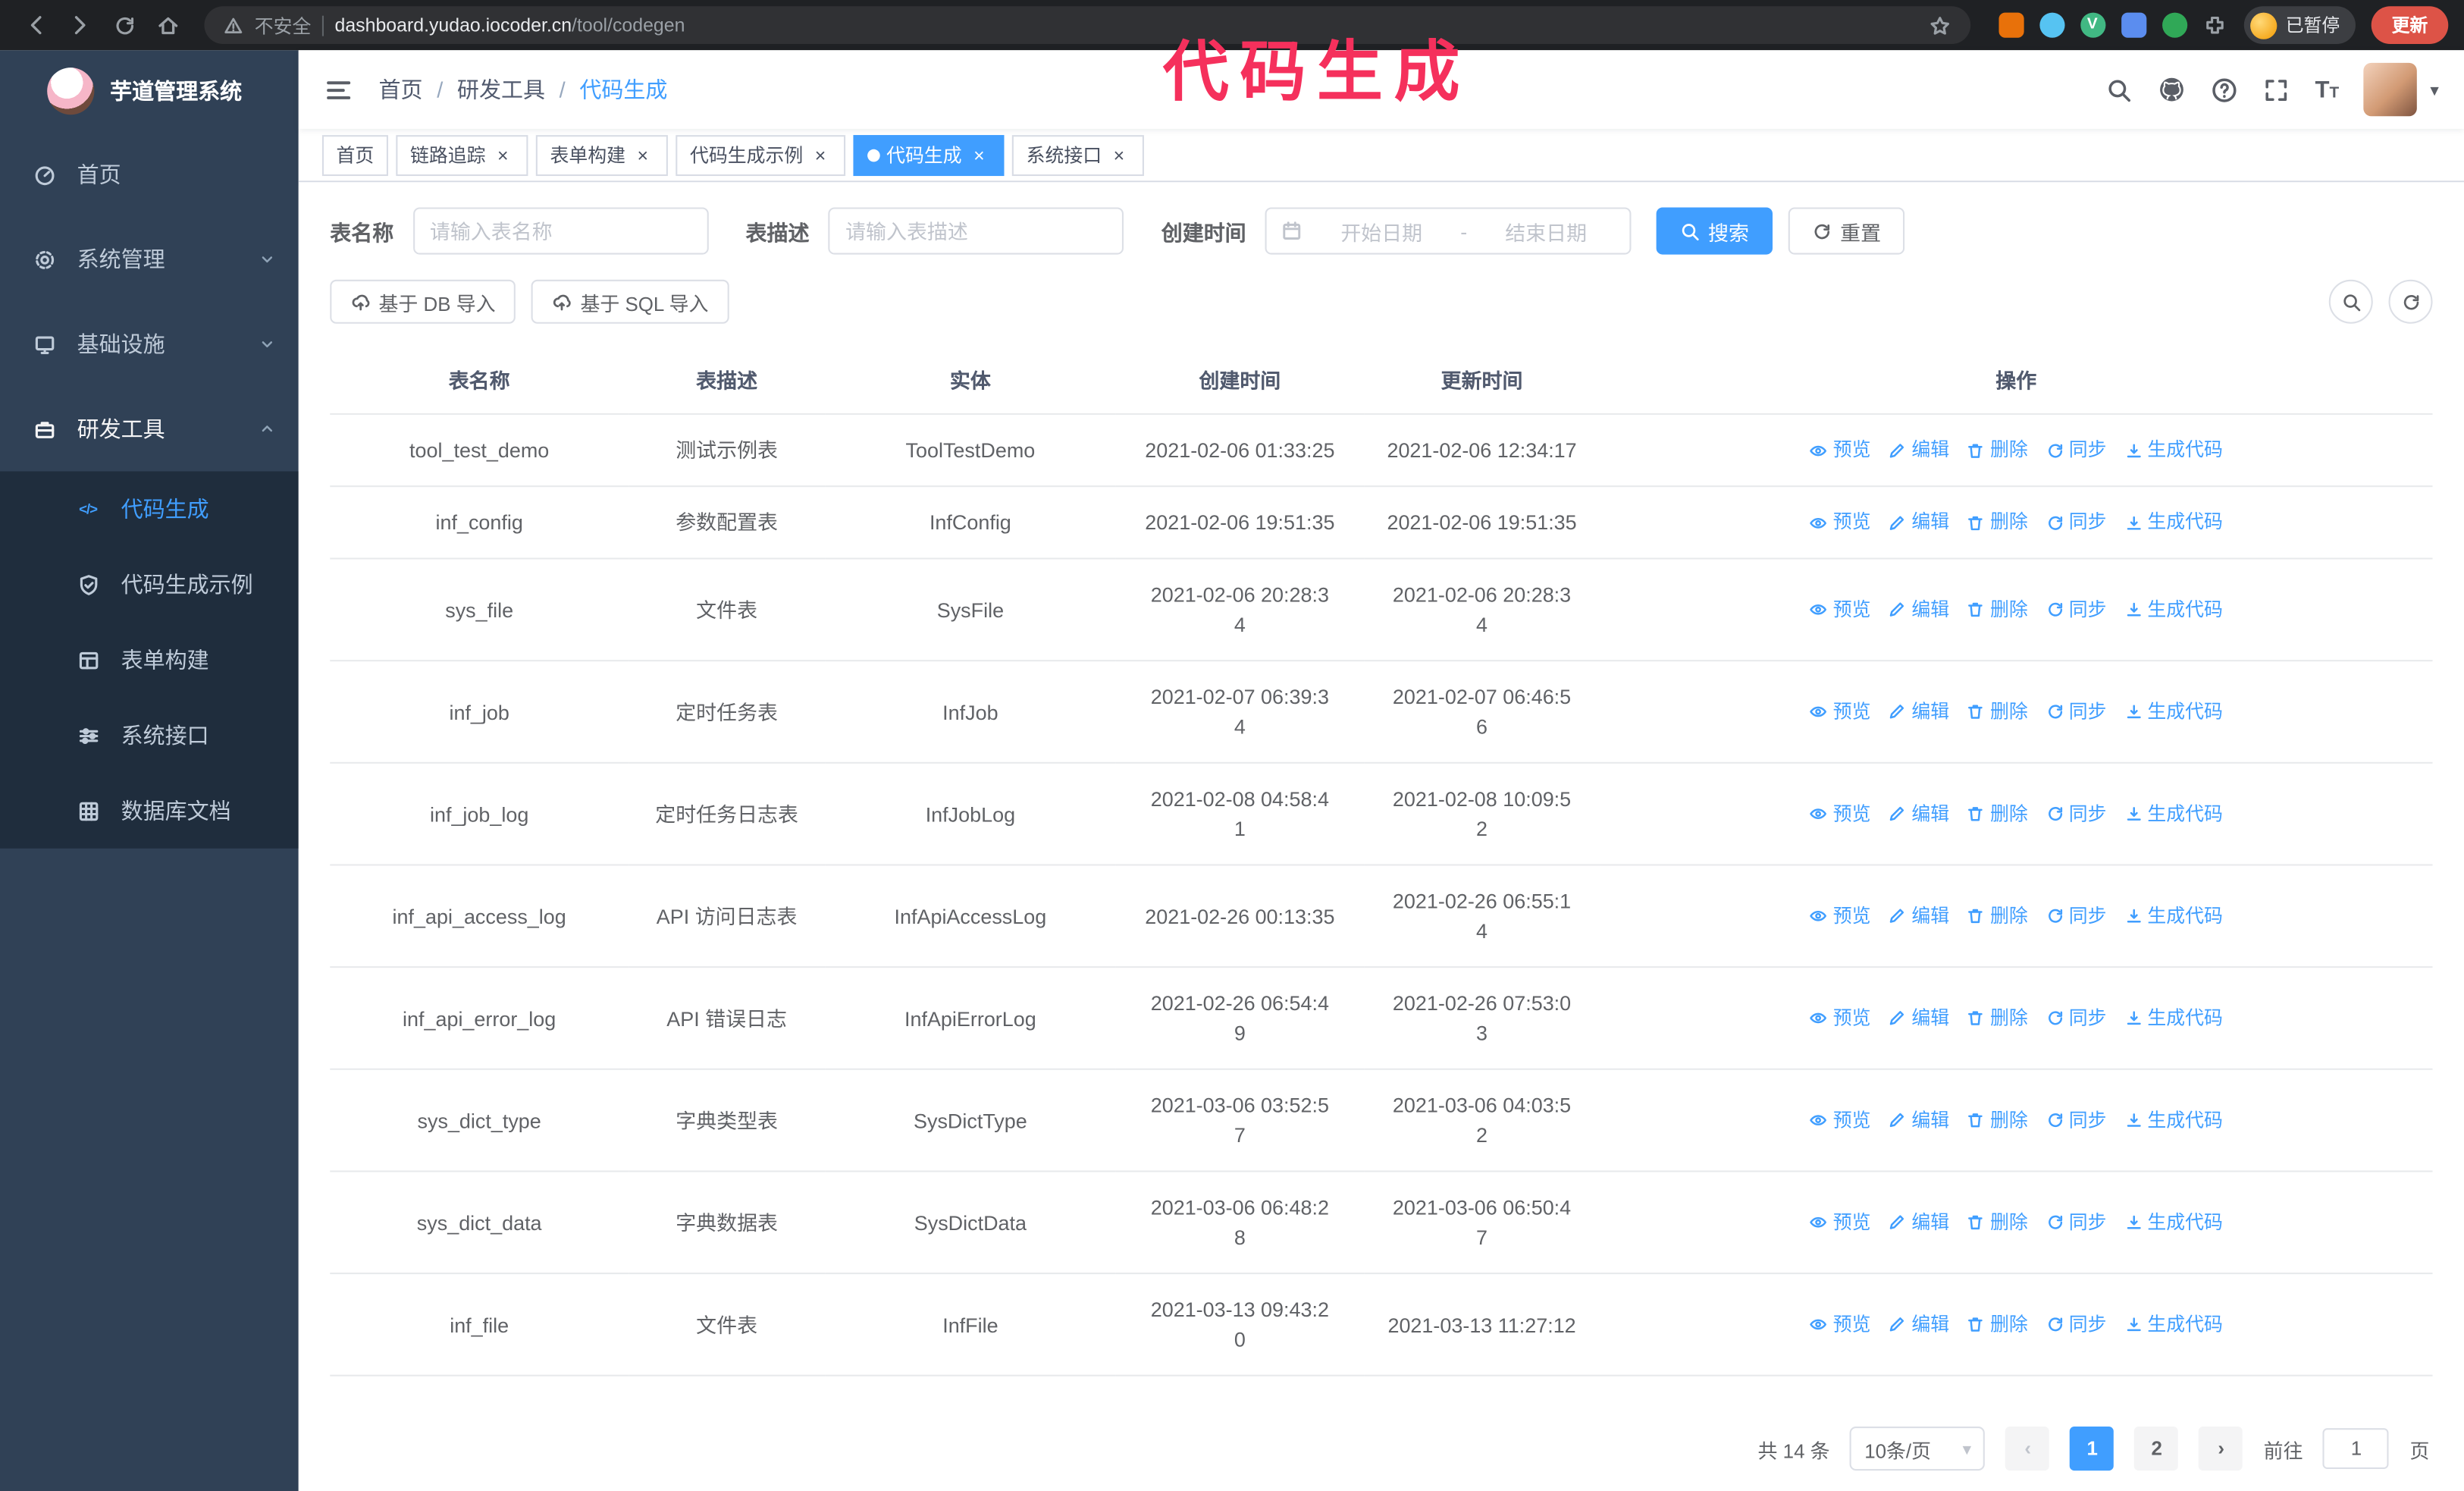 The width and height of the screenshot is (2464, 1491). What do you see at coordinates (2277, 89) in the screenshot?
I see `fullscreen-icon` at bounding box center [2277, 89].